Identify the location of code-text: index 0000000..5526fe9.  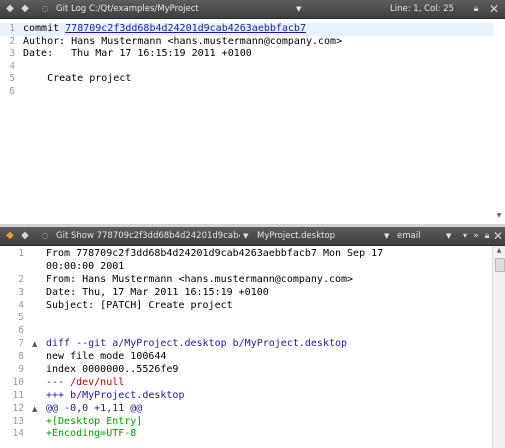
(112, 370).